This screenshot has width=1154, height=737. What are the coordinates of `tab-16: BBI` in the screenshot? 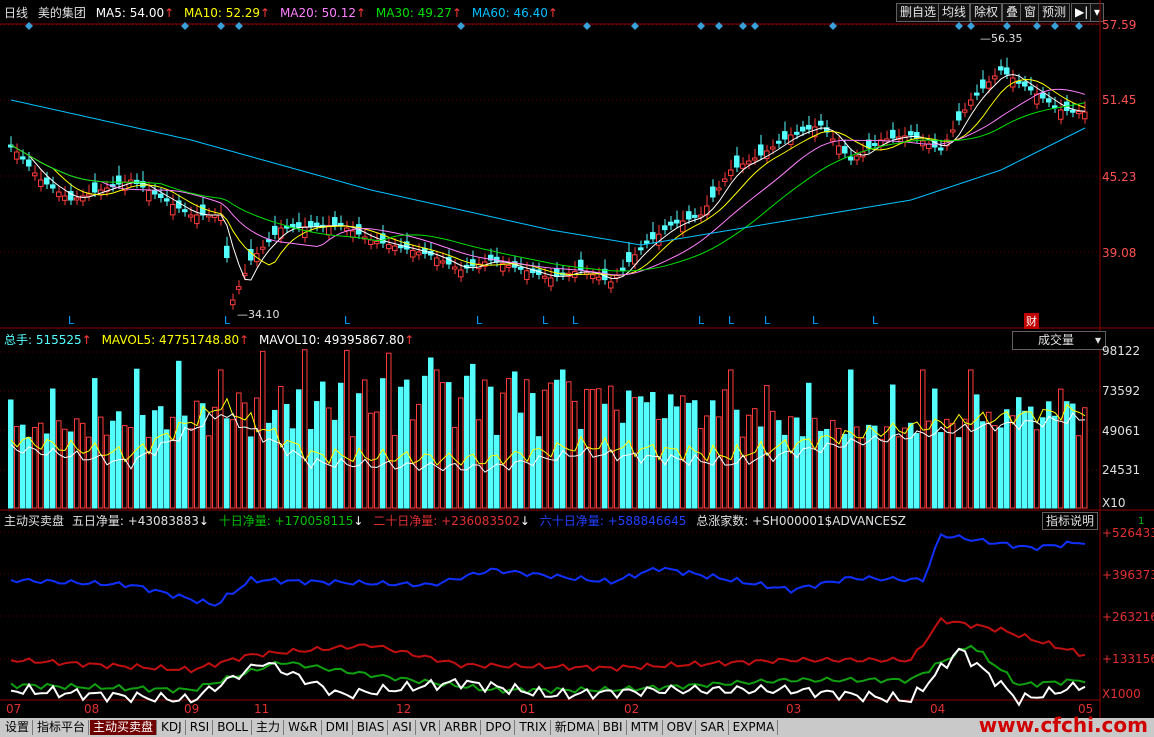 It's located at (613, 727).